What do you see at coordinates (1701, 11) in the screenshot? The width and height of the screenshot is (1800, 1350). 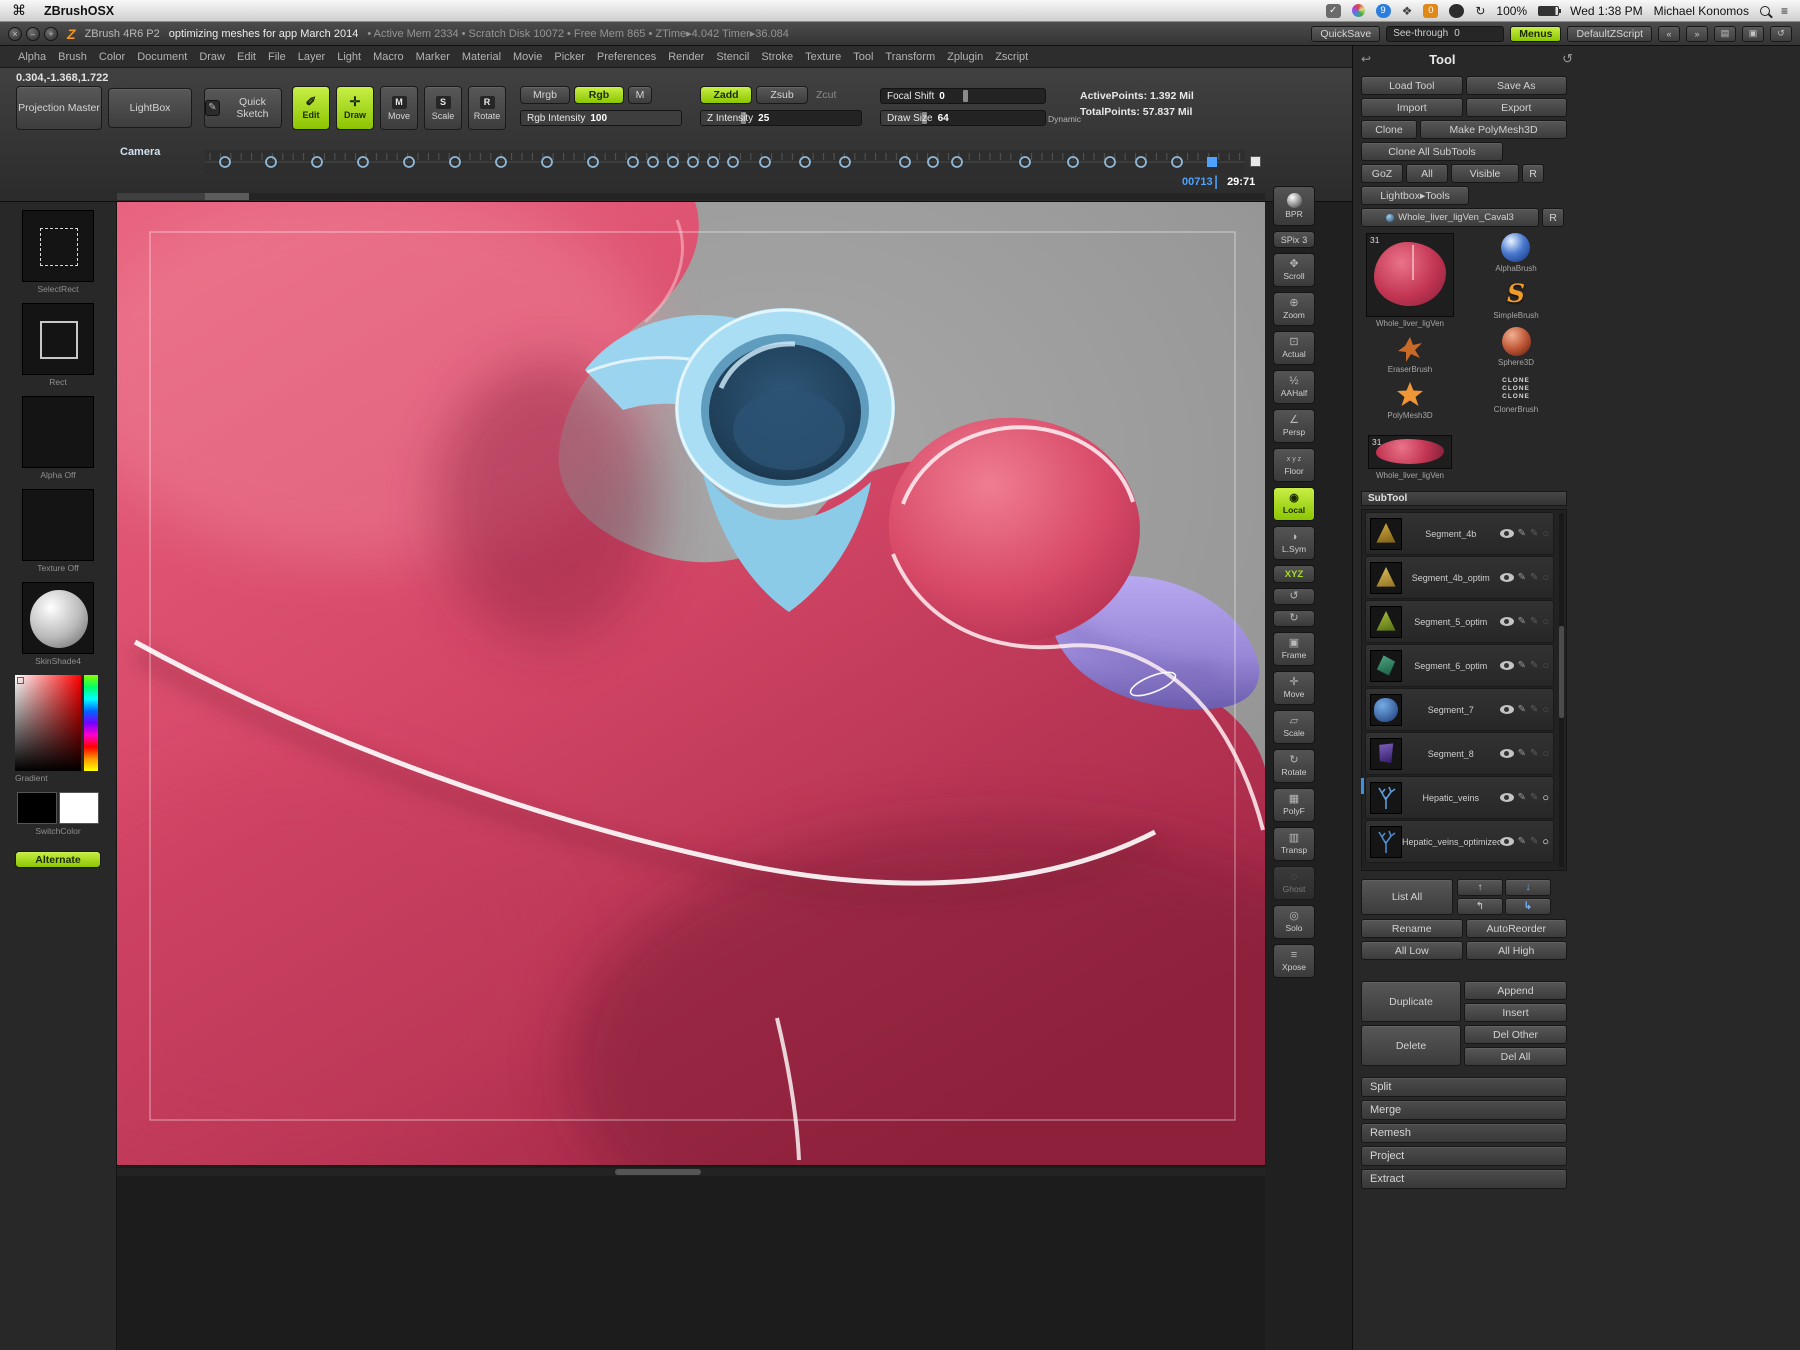 I see `menubar-user: Michael Konomos` at bounding box center [1701, 11].